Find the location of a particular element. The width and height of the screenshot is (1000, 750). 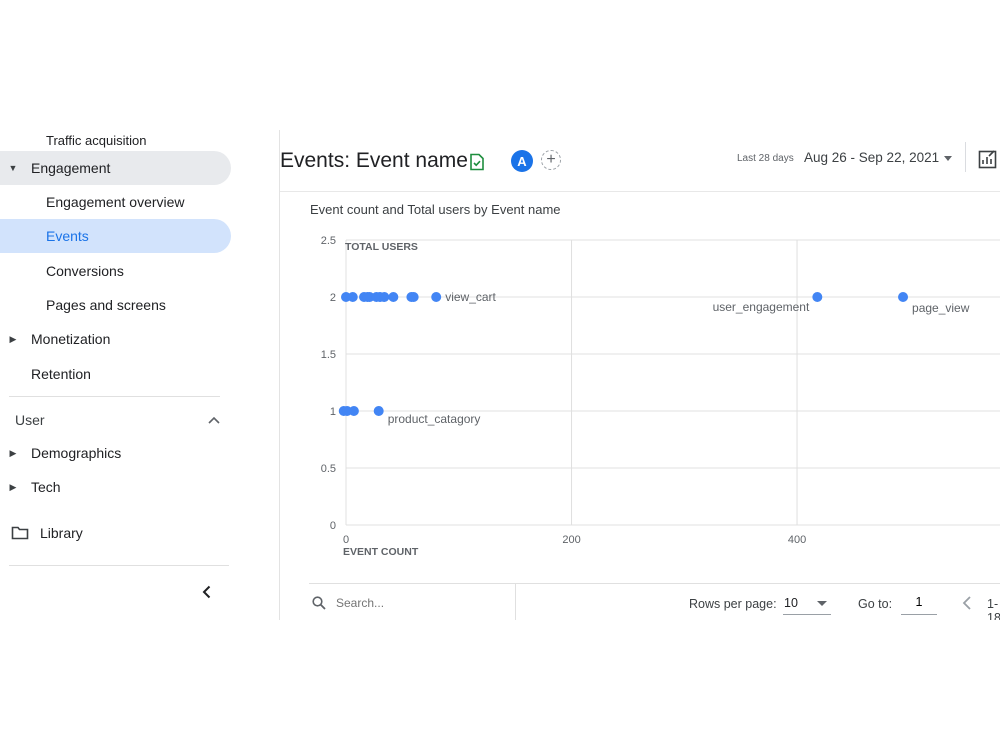

x-axis-label: EVENT COUNT is located at coordinates (381, 552).